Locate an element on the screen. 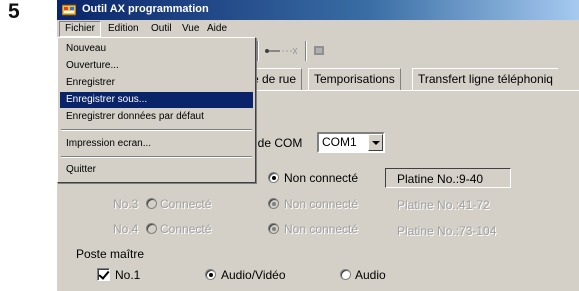 Image resolution: width=579 pixels, height=291 pixels. app-icon is located at coordinates (69, 10).